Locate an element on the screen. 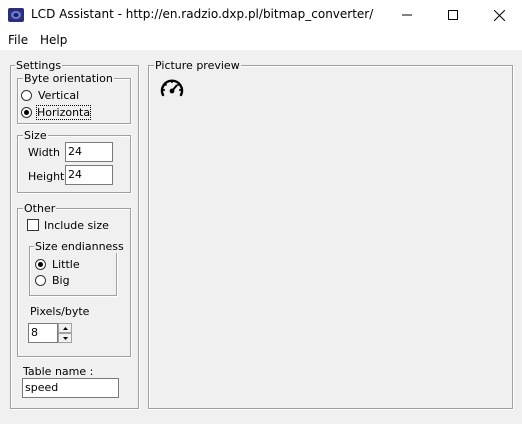 The height and width of the screenshot is (424, 522). size-group-title: Size is located at coordinates (35, 135).